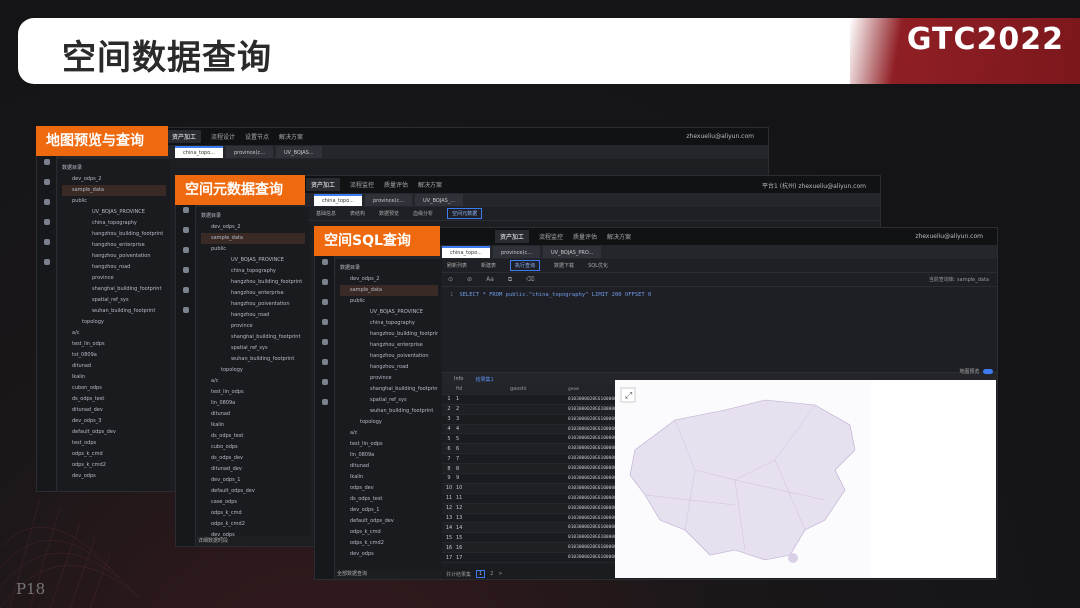 This screenshot has height=608, width=1080. I want to click on tree-item: topology, so click(253, 370).